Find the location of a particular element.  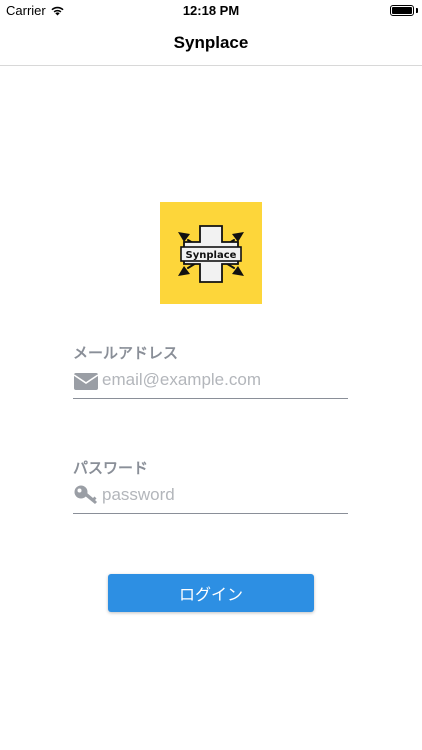

page-title: Synplace is located at coordinates (211, 42).